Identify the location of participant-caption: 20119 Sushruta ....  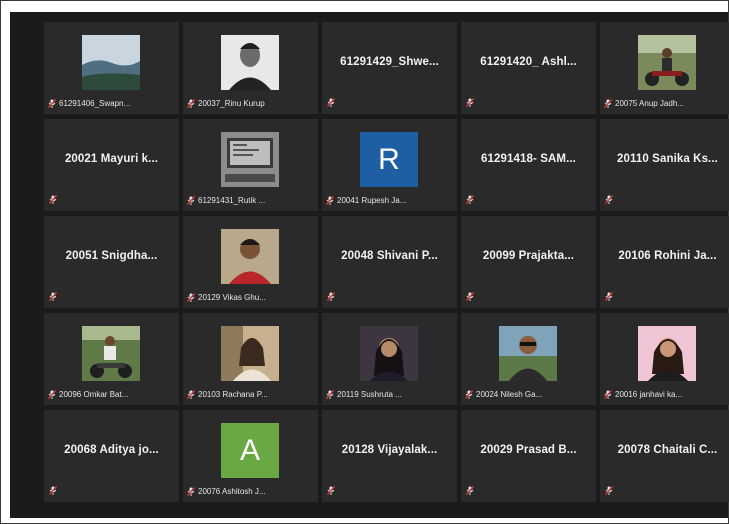
(364, 394).